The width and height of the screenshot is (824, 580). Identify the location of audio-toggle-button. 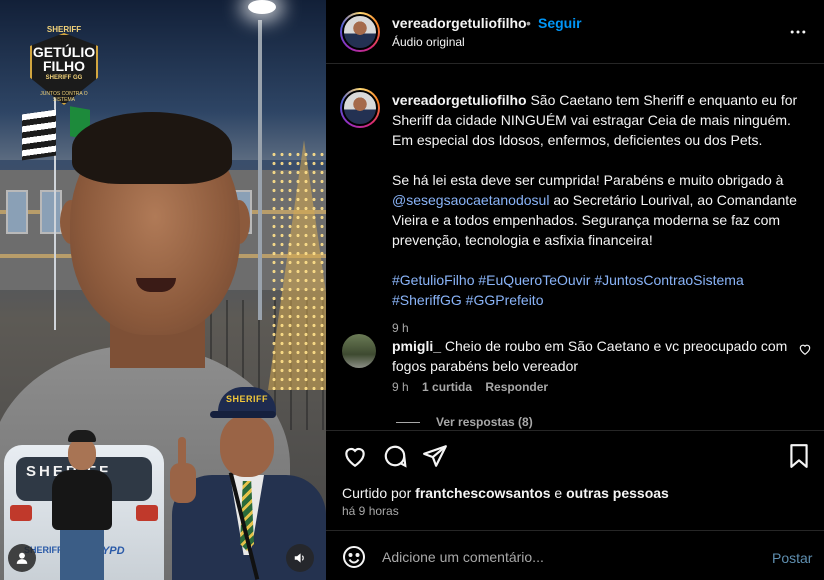
(300, 558).